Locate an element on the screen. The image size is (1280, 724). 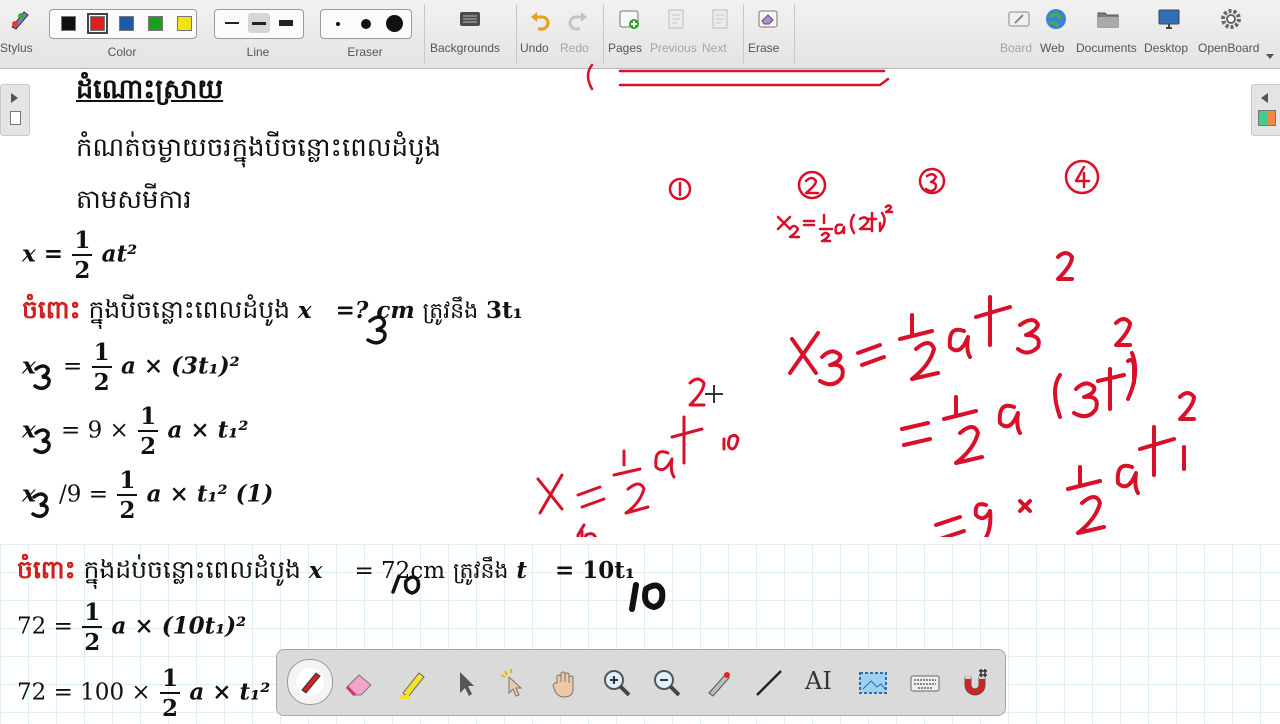
backgrounds-icon is located at coordinates (470, 19).